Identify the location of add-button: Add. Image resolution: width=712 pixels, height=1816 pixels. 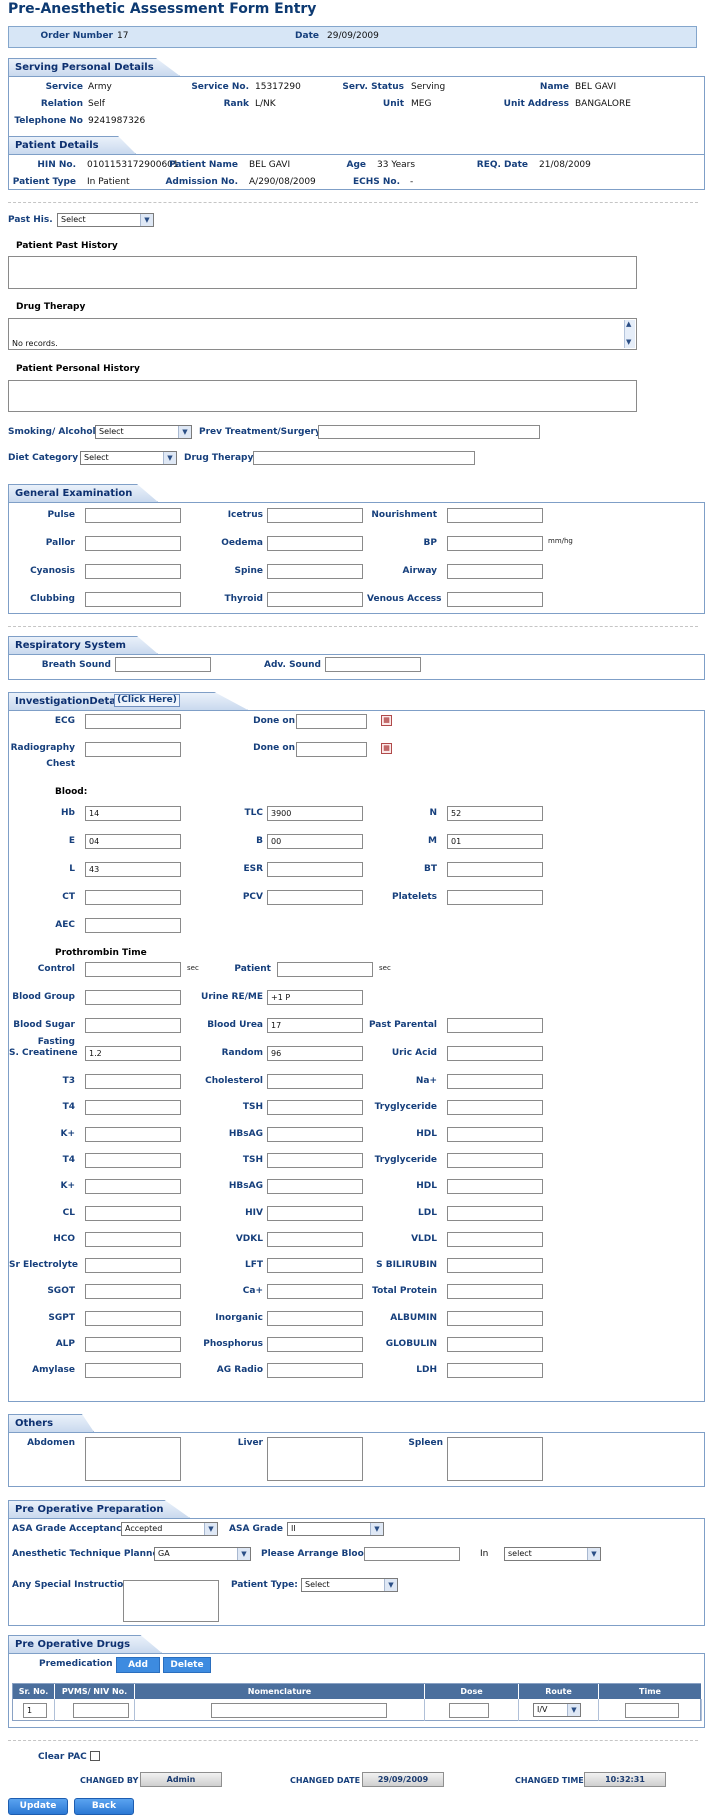
(138, 1665).